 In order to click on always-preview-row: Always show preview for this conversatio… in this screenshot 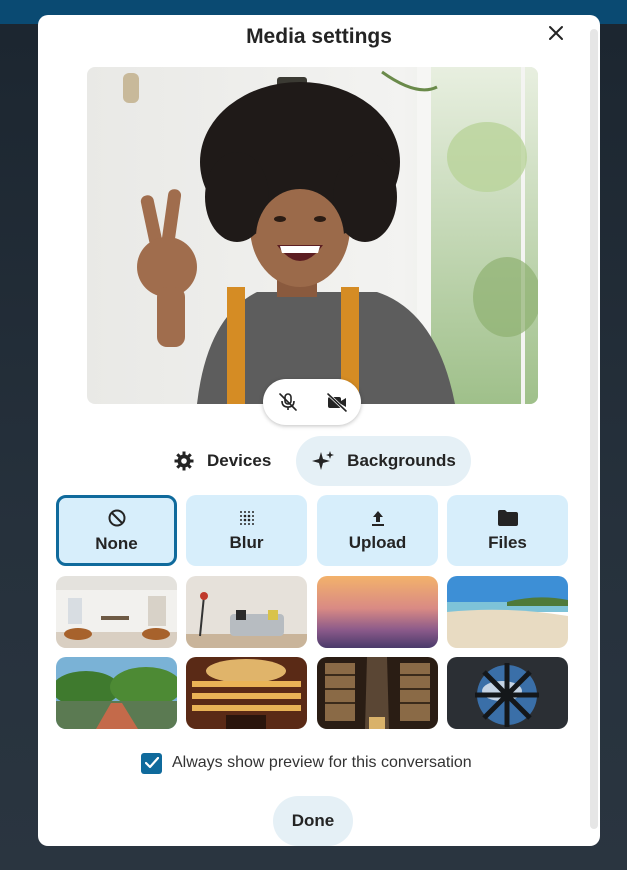, I will do `click(306, 763)`.